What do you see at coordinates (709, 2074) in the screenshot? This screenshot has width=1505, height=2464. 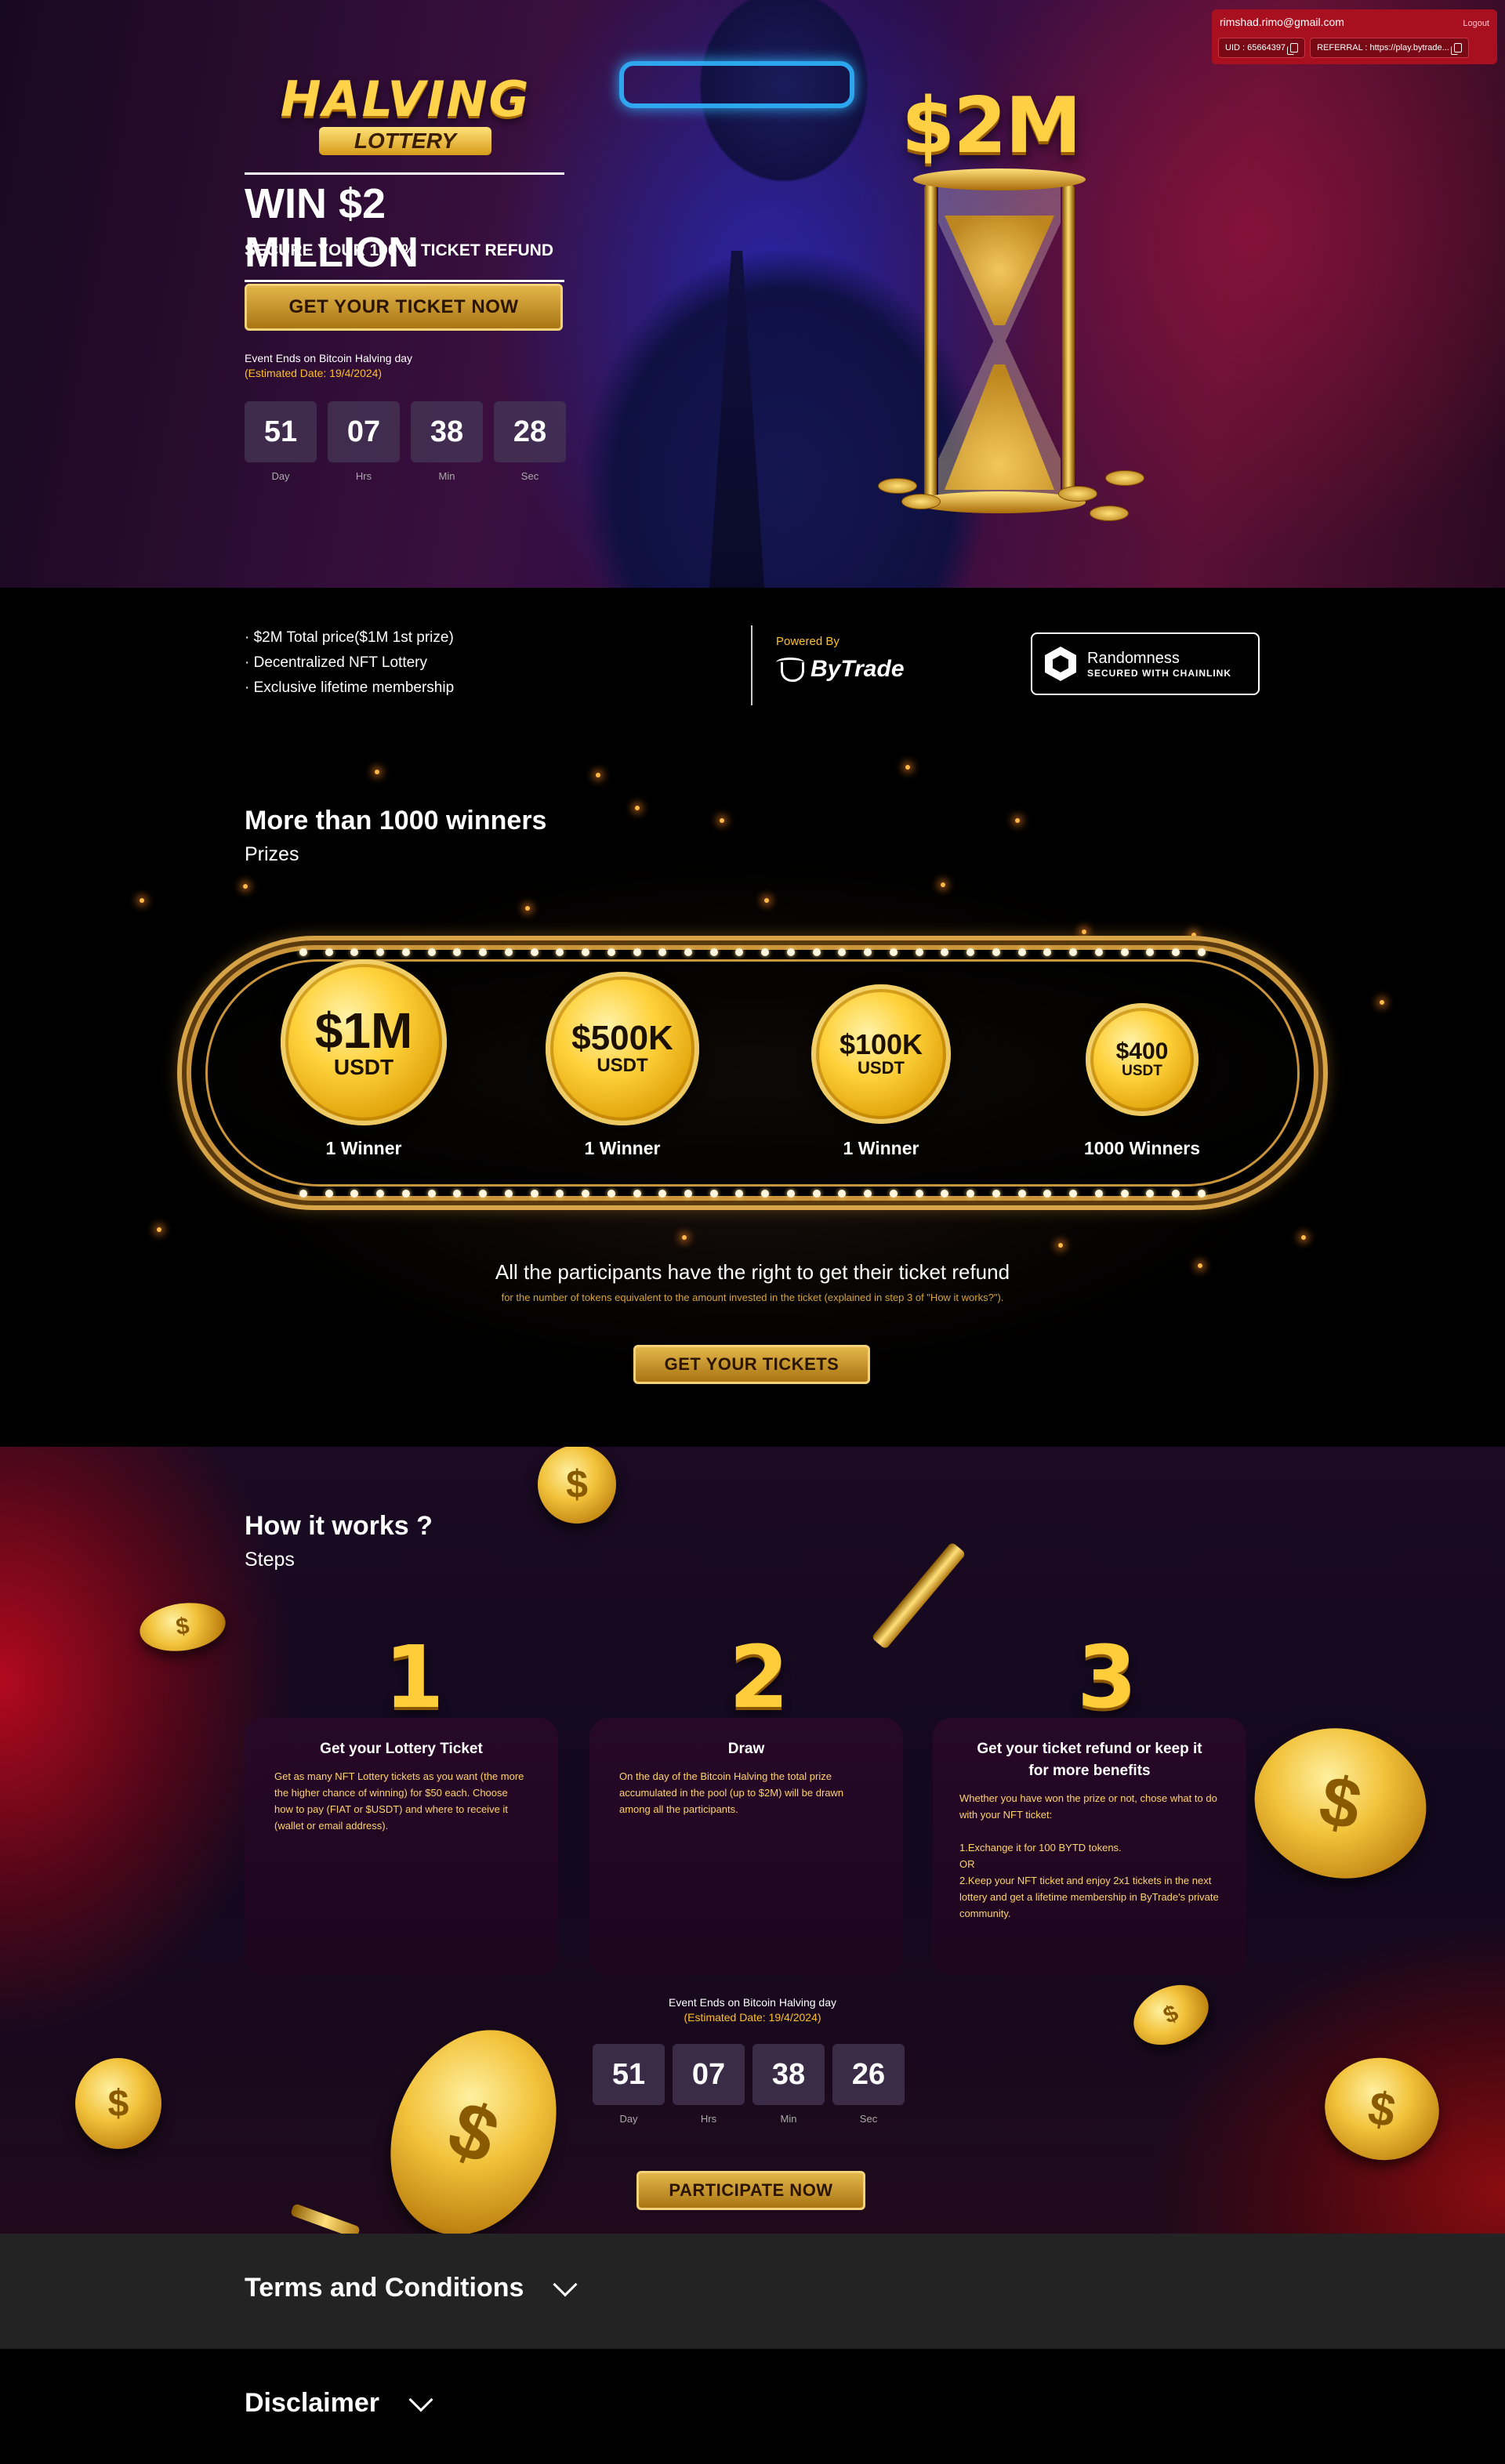 I see `countdown-value: 07` at bounding box center [709, 2074].